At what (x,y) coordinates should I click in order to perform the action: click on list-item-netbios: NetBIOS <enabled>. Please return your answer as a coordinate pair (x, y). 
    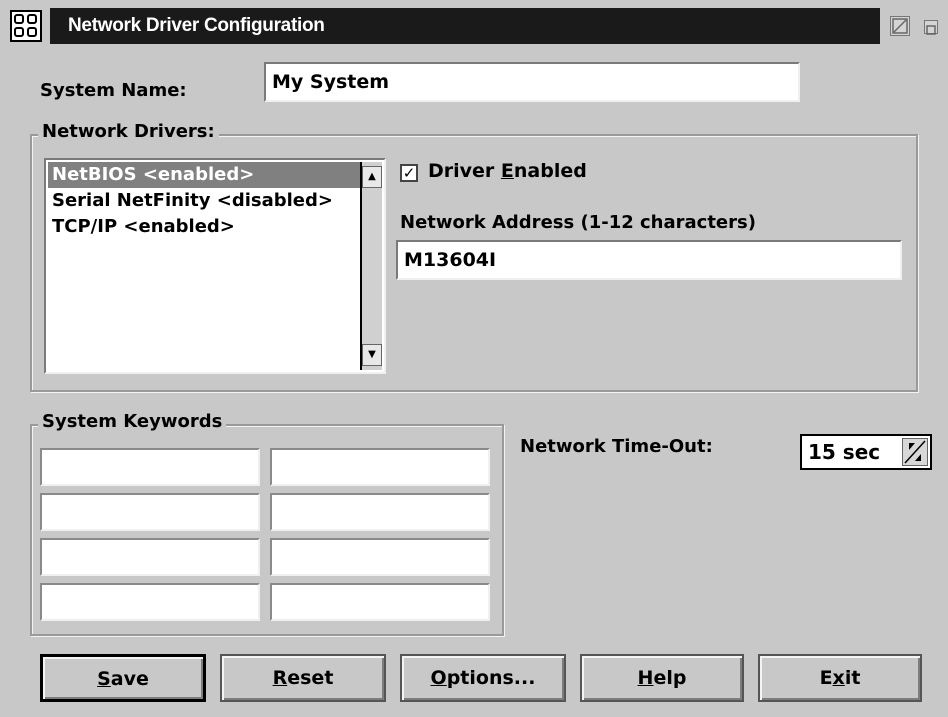
    Looking at the image, I should click on (204, 175).